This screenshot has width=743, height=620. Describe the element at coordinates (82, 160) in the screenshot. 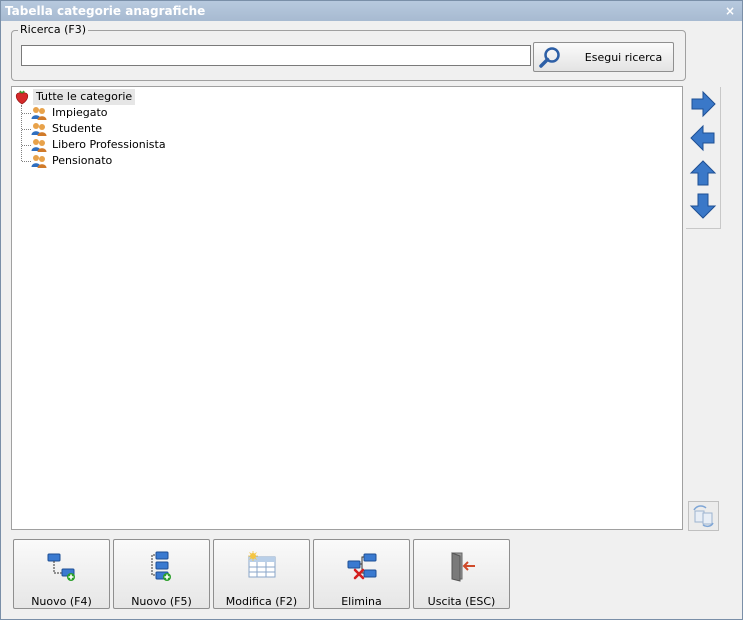

I see `tree-item-label: Pensionato` at that location.